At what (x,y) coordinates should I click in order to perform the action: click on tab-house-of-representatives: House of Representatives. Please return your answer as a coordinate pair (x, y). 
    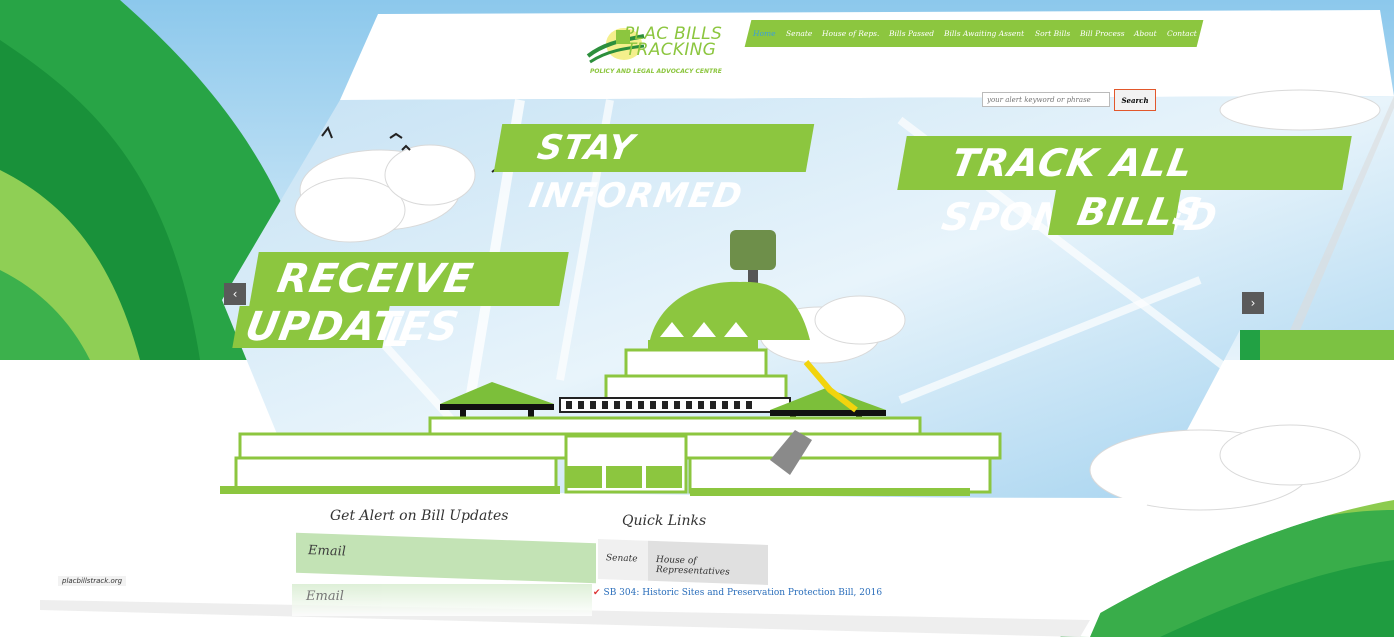
    Looking at the image, I should click on (708, 562).